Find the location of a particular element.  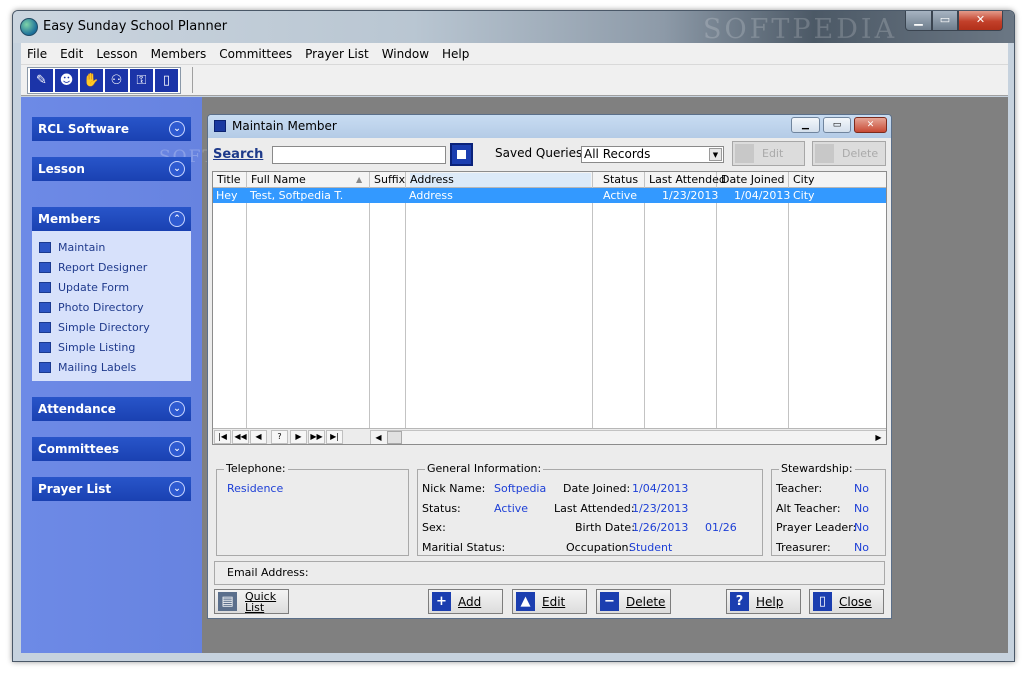

cell-city: City is located at coordinates (804, 195).